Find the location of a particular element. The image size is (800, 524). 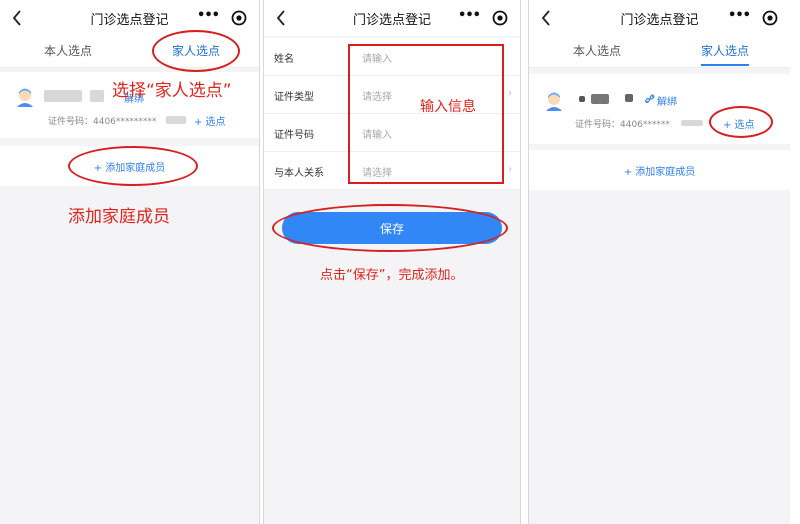

field-label: 与本人关系 is located at coordinates (299, 173).